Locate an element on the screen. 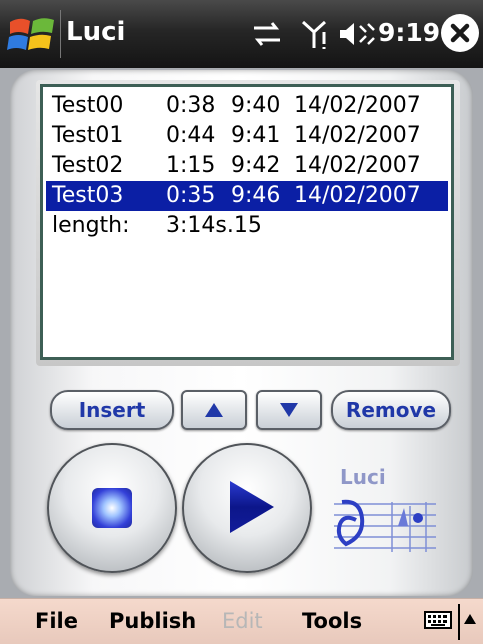  item-time: 9:40 is located at coordinates (256, 105).